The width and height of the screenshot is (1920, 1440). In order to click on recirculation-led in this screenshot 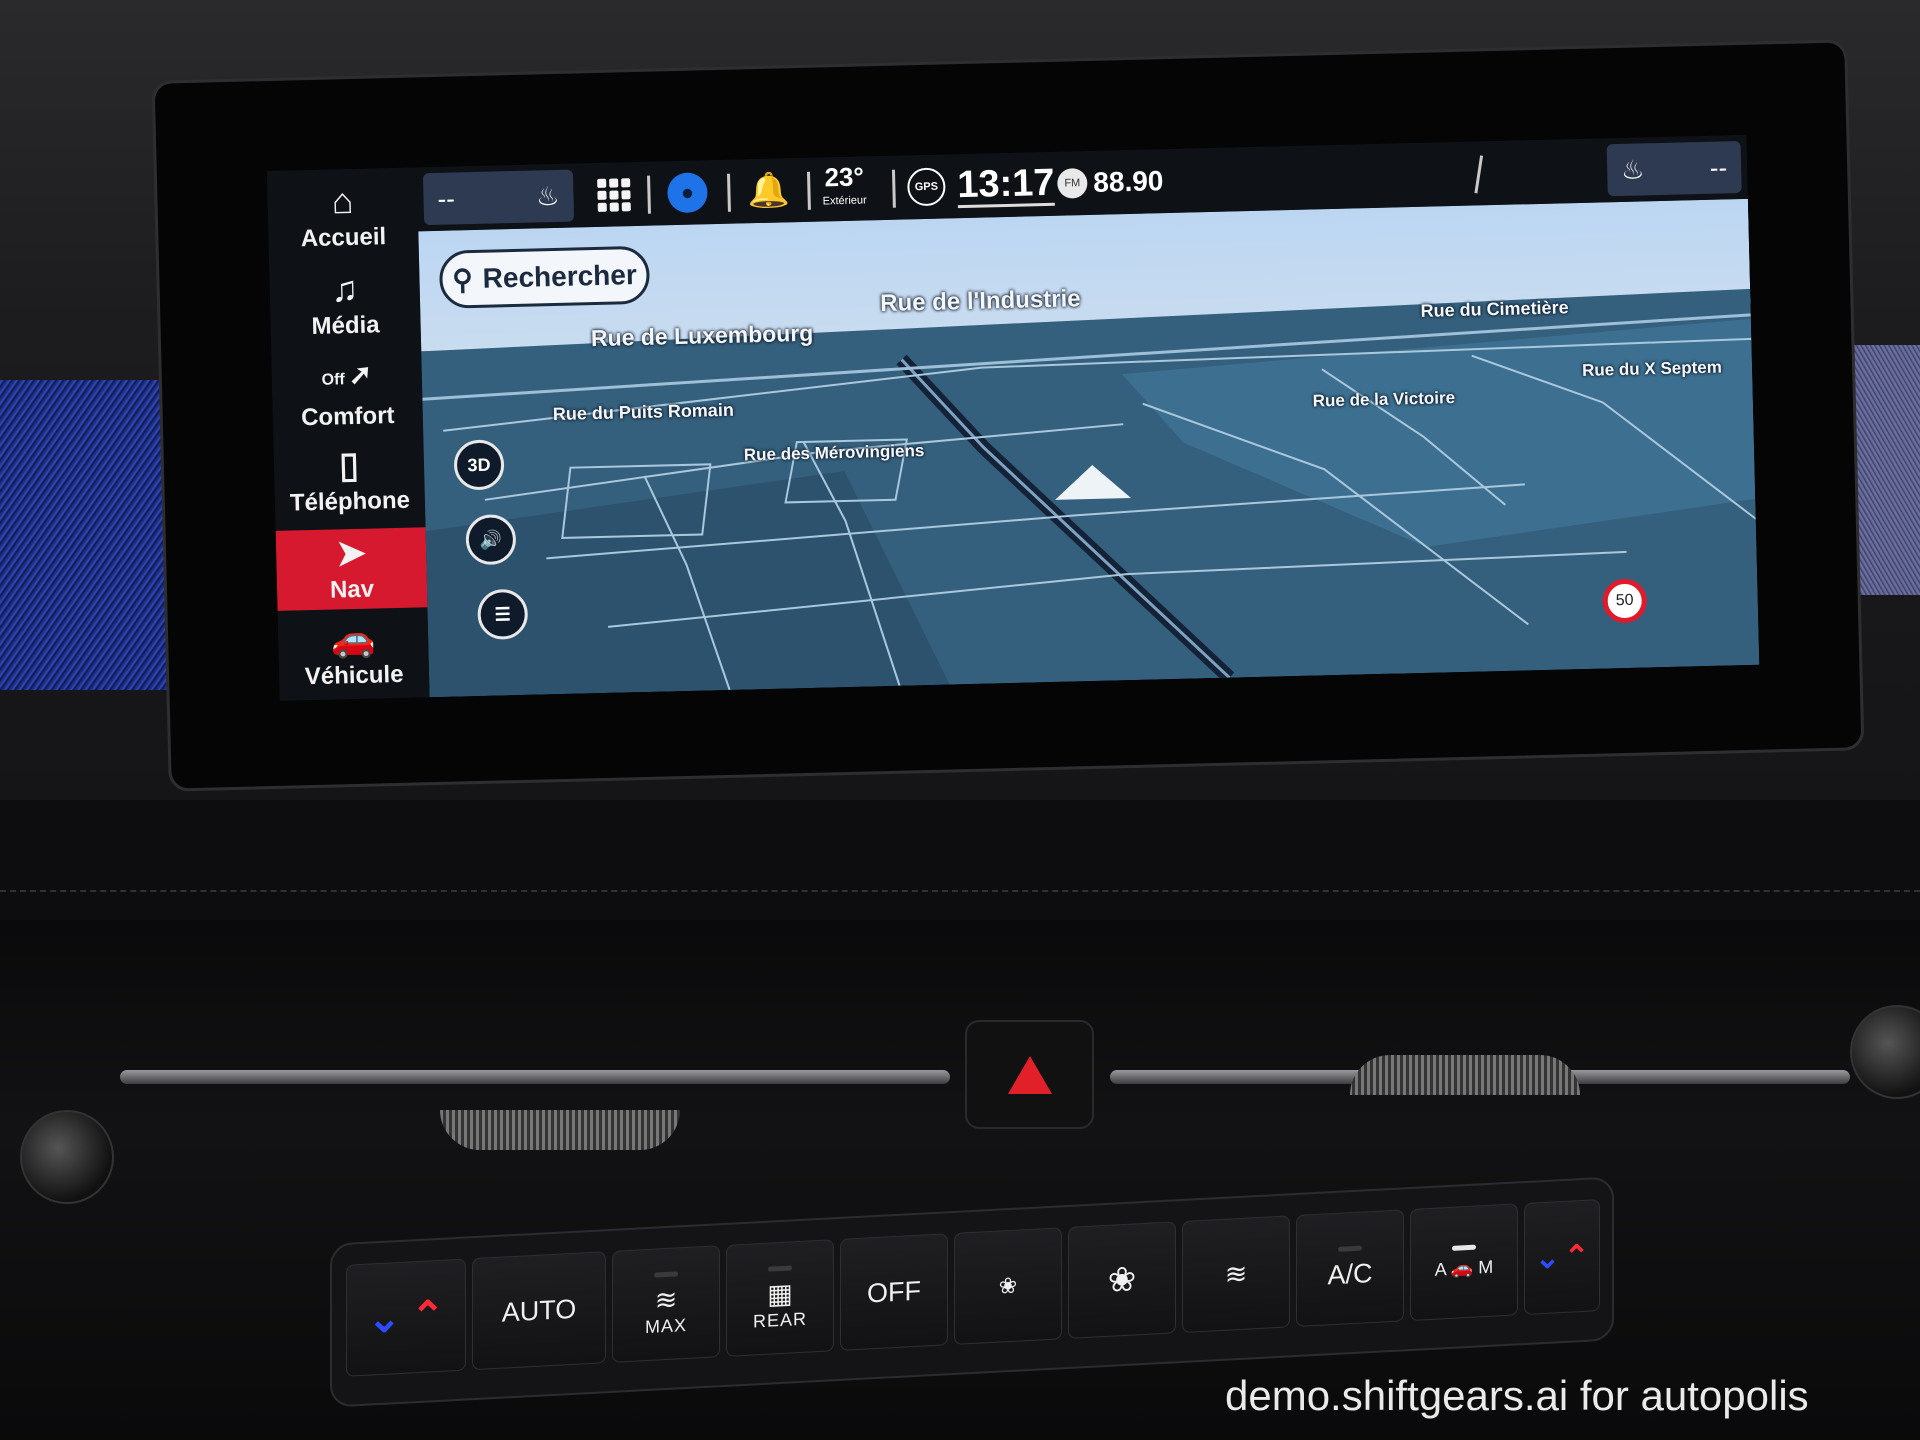, I will do `click(1464, 1247)`.